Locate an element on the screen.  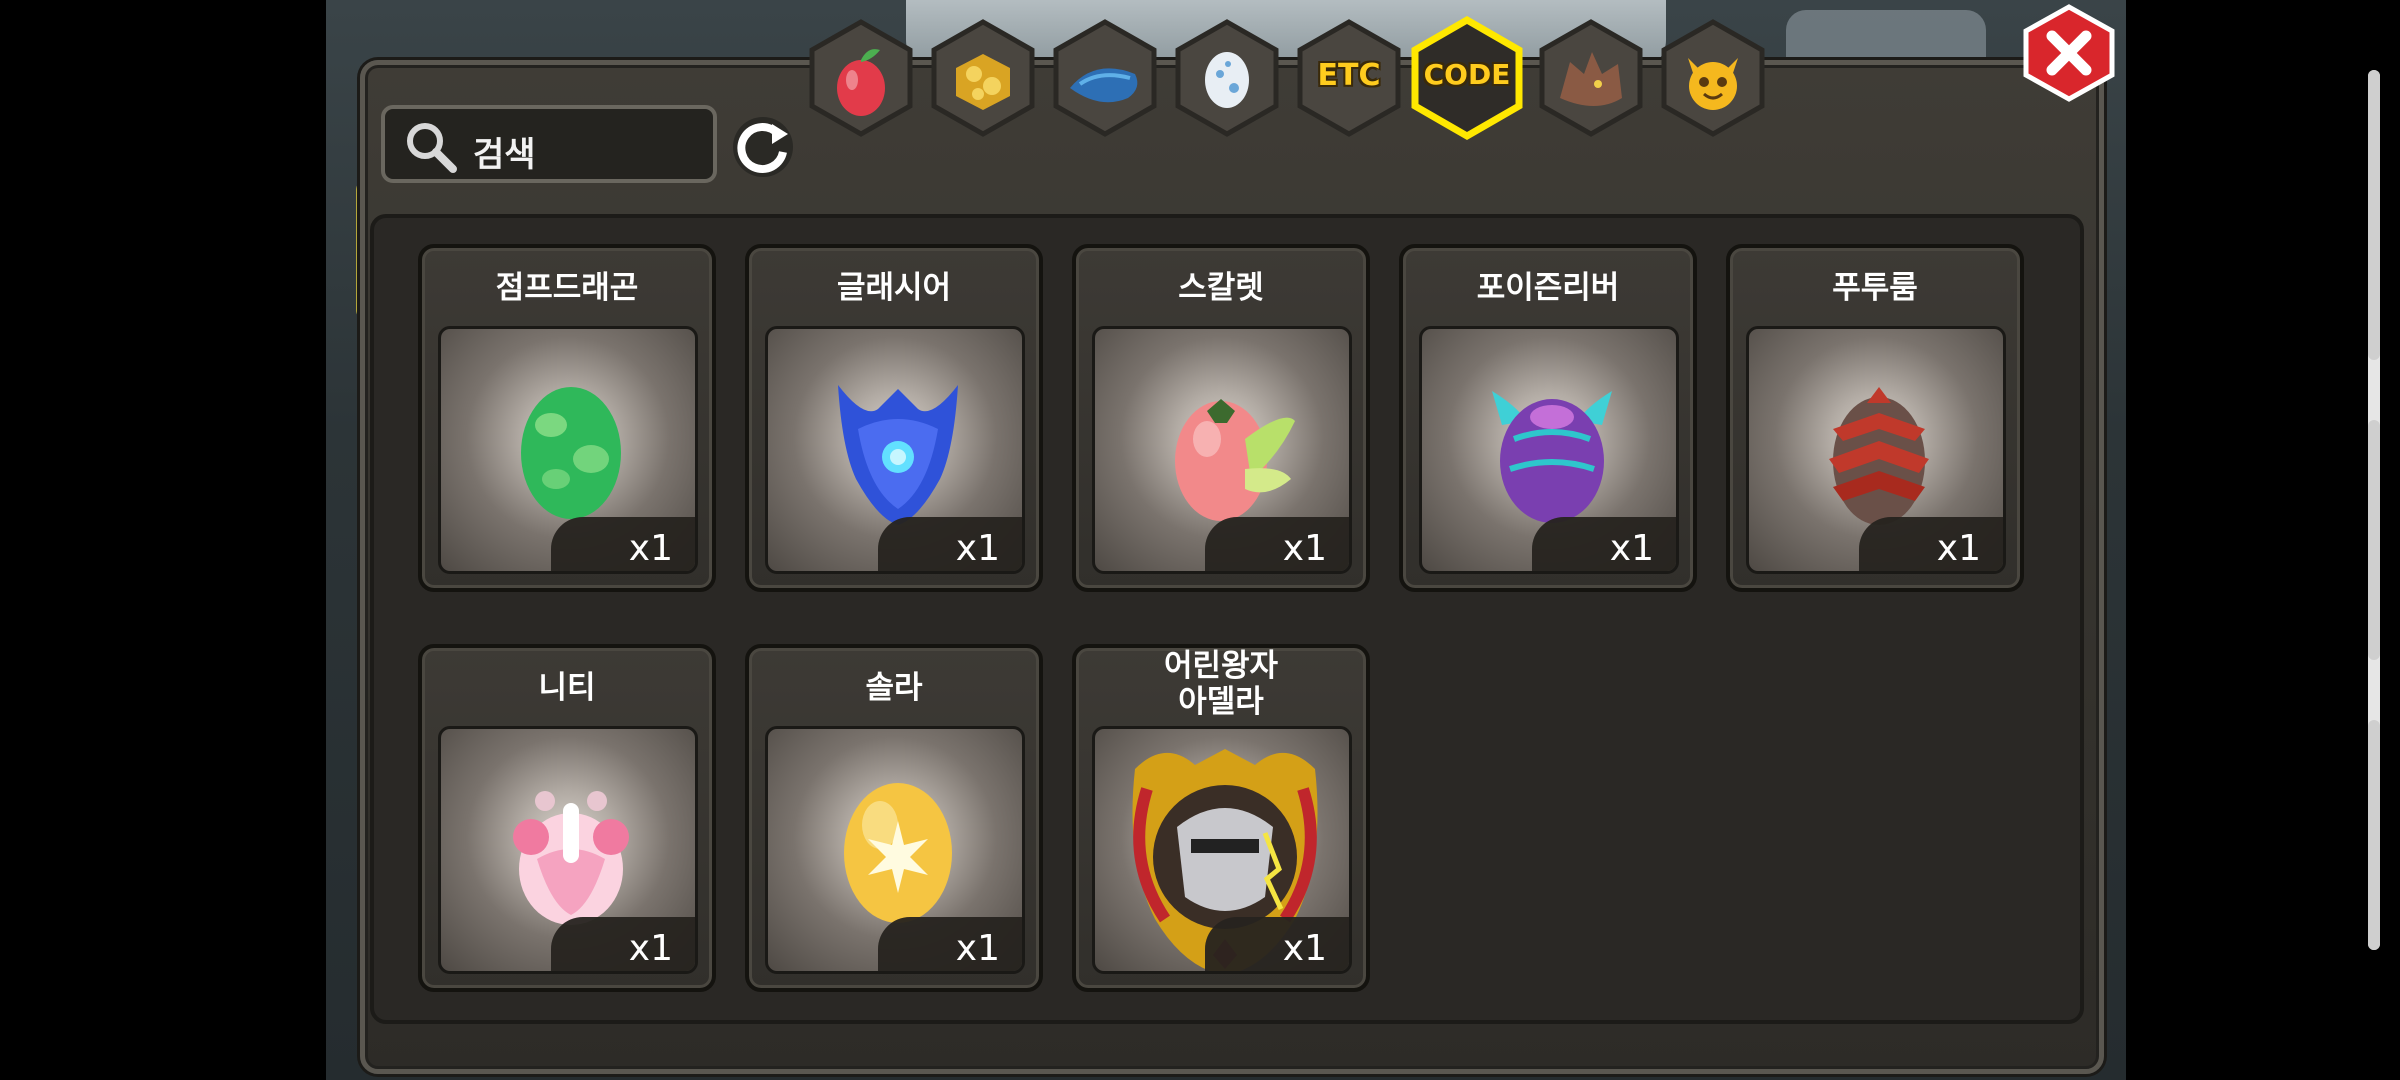
solar-egg-icon is located at coordinates (898, 853).